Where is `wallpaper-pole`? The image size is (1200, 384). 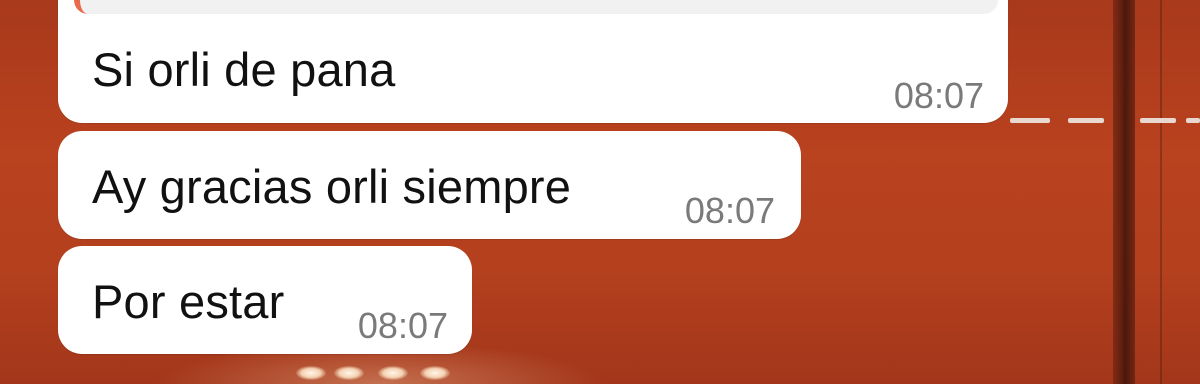 wallpaper-pole is located at coordinates (1124, 192).